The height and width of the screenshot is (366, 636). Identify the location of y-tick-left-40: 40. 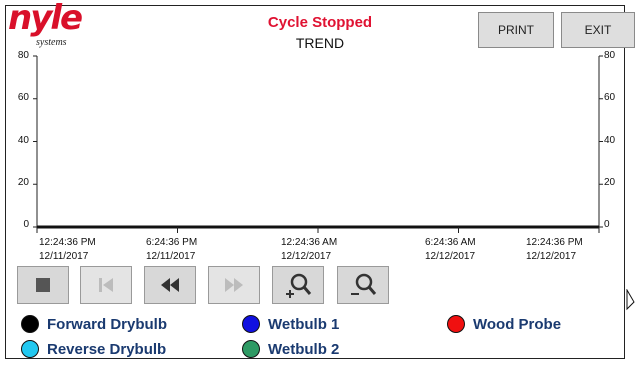
(23, 140).